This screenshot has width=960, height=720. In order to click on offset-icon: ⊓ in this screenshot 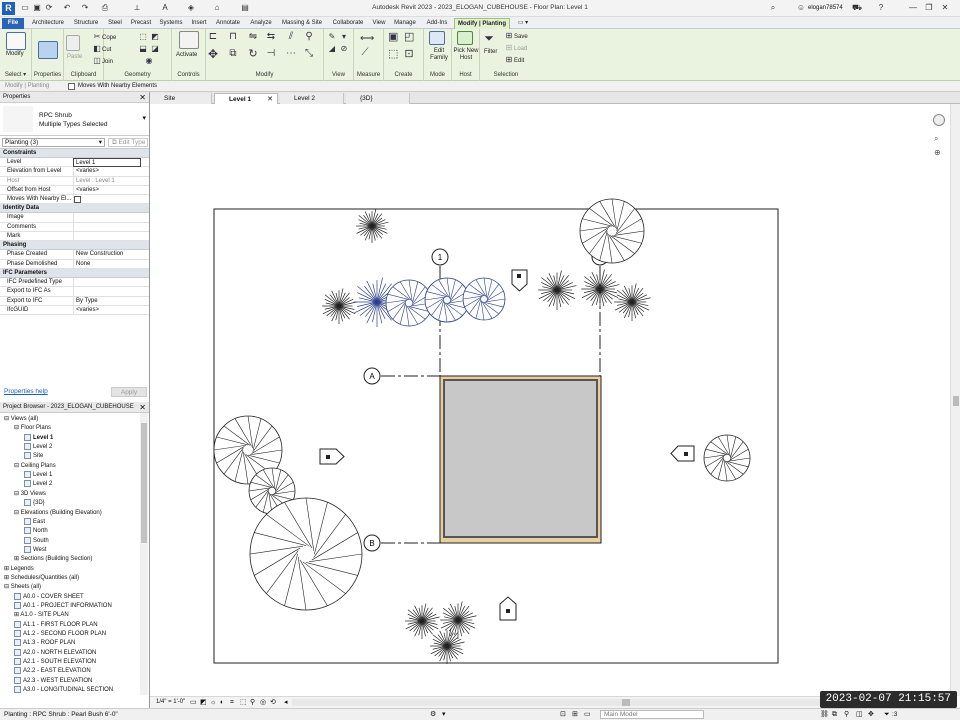, I will do `click(233, 37)`.